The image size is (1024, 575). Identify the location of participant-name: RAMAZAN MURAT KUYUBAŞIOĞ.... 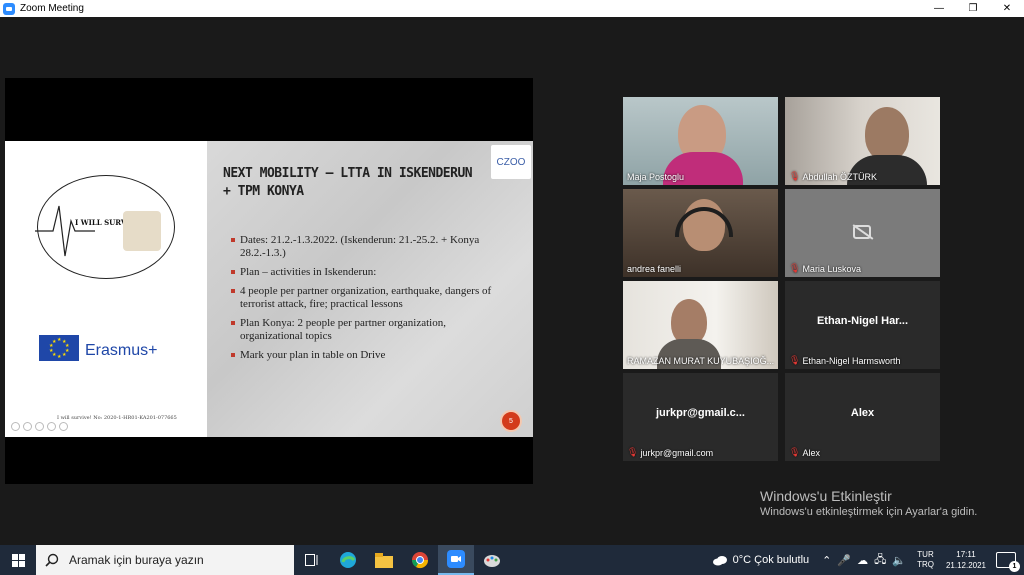
(701, 361).